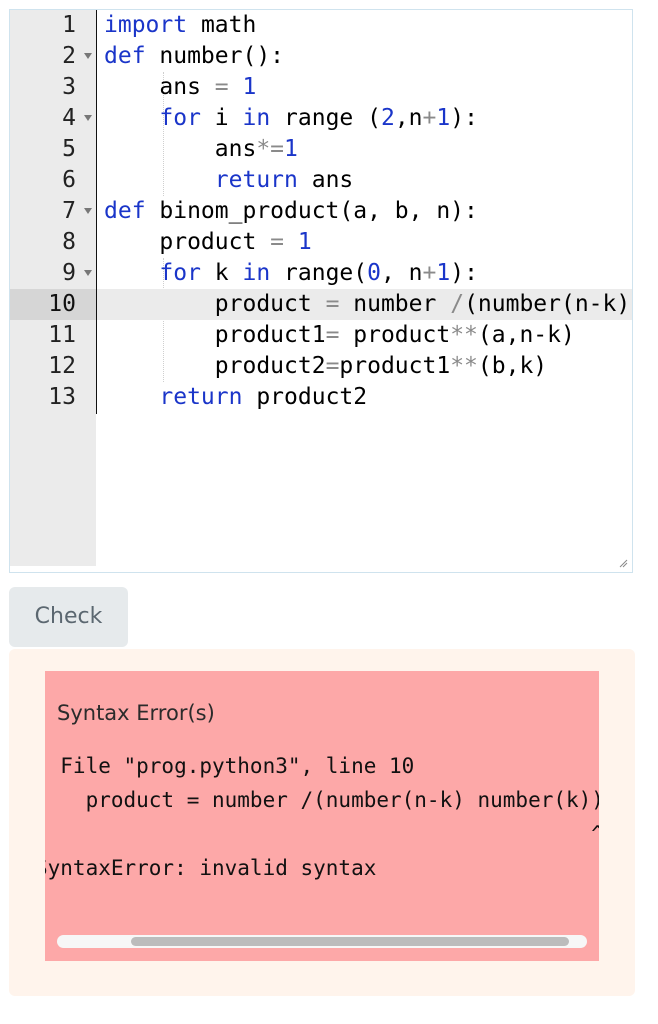 The image size is (658, 1024). What do you see at coordinates (364, 56) in the screenshot?
I see `code-line: def number():` at bounding box center [364, 56].